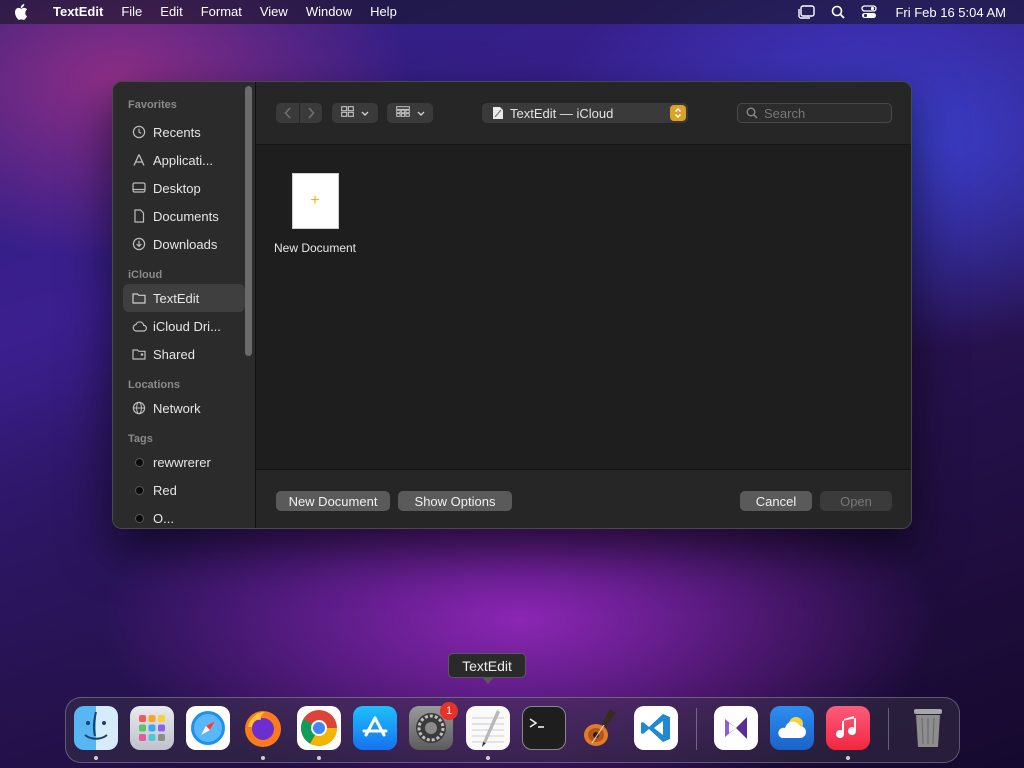 The width and height of the screenshot is (1024, 768). I want to click on search-icon, so click(752, 113).